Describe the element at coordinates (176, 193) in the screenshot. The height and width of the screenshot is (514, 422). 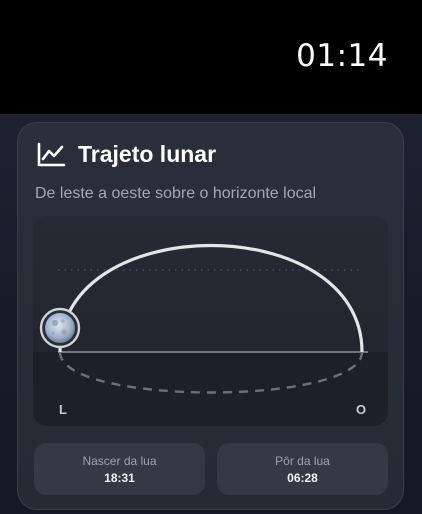
I see `card-subtitle: De leste a oeste sobre o horizonte local` at that location.